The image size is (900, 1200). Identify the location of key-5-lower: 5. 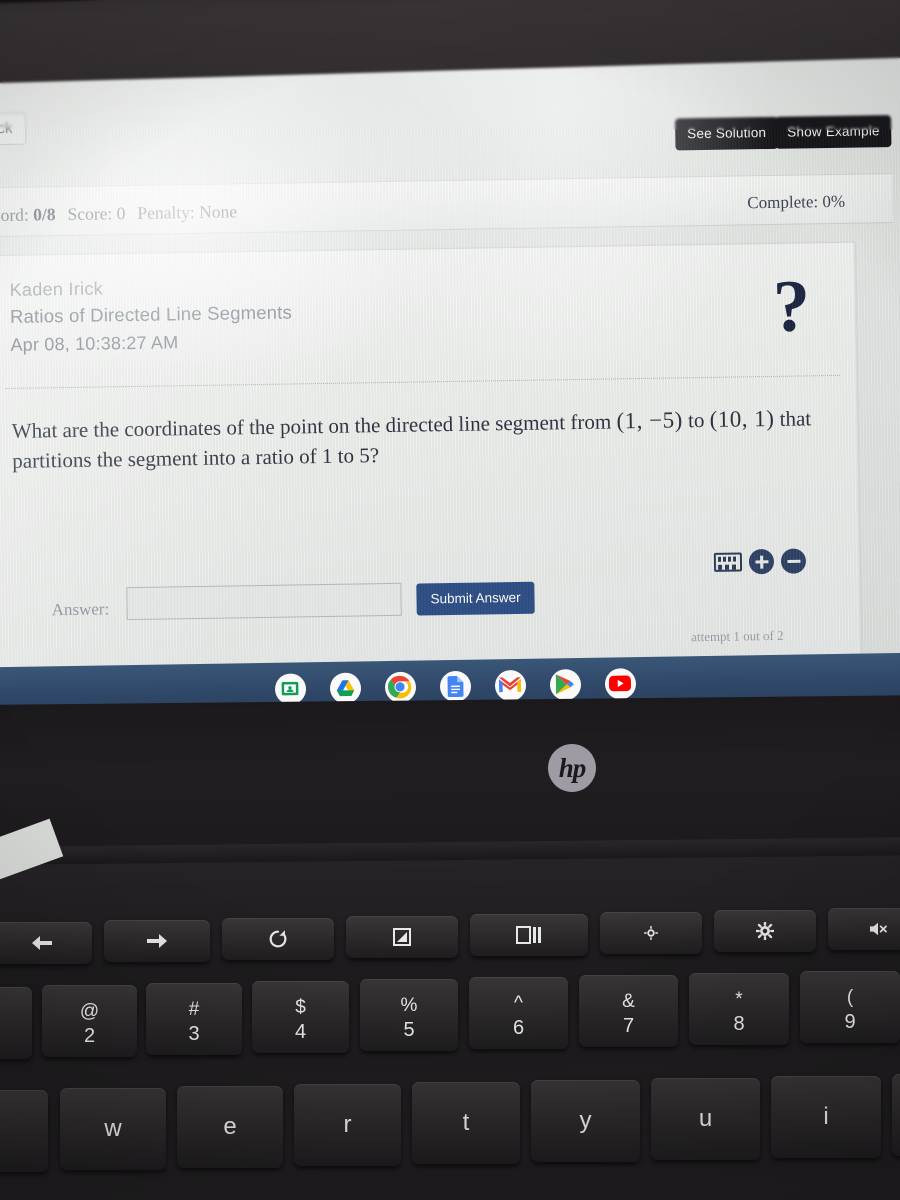
(409, 1029).